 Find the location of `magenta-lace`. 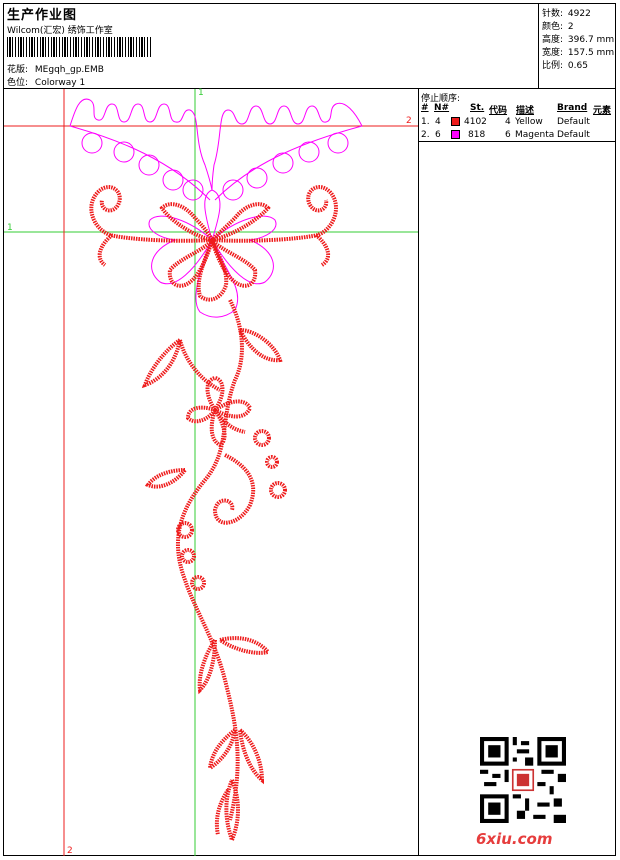

magenta-lace is located at coordinates (216, 208).